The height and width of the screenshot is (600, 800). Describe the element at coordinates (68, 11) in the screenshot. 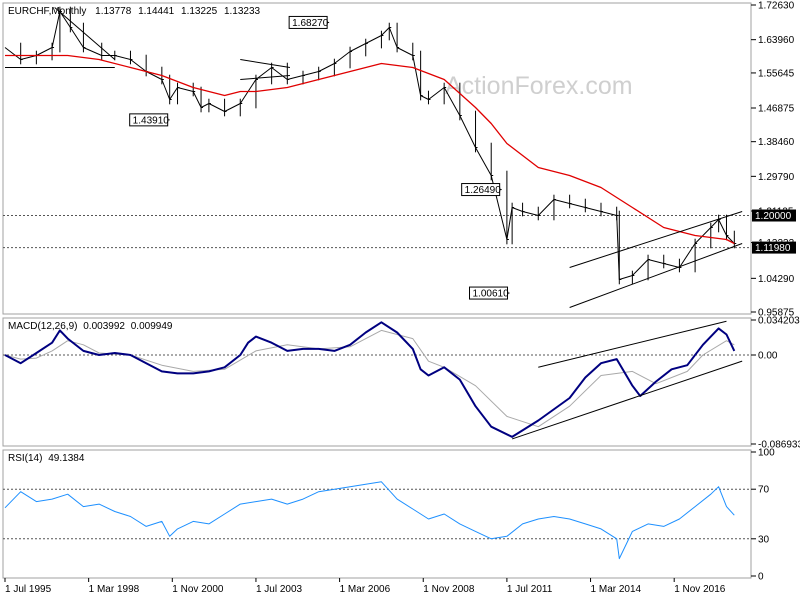

I see `timeframe-text: Monthly` at that location.